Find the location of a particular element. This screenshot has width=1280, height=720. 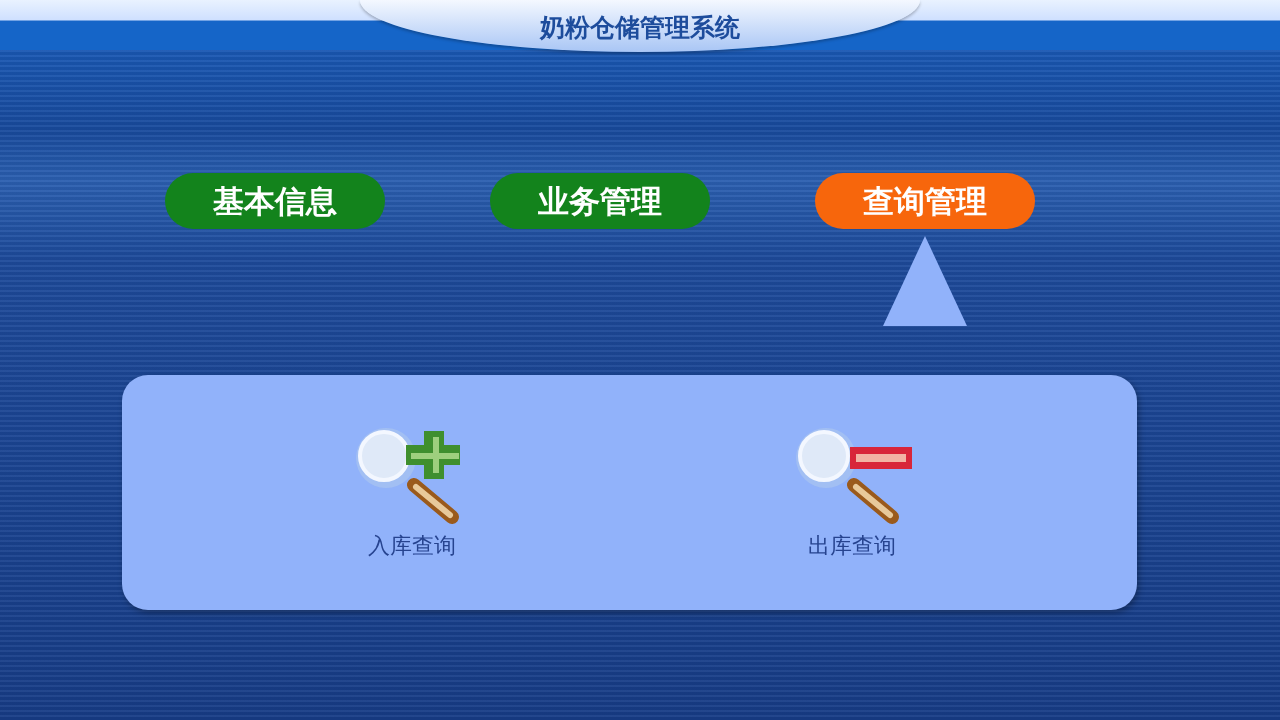

menu-item-label: 入库查询 is located at coordinates (412, 545).